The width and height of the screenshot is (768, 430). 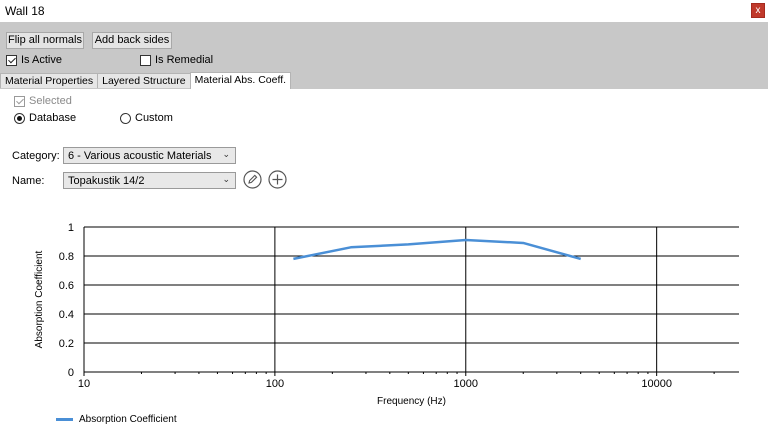 I want to click on custom-label: Custom, so click(x=154, y=118).